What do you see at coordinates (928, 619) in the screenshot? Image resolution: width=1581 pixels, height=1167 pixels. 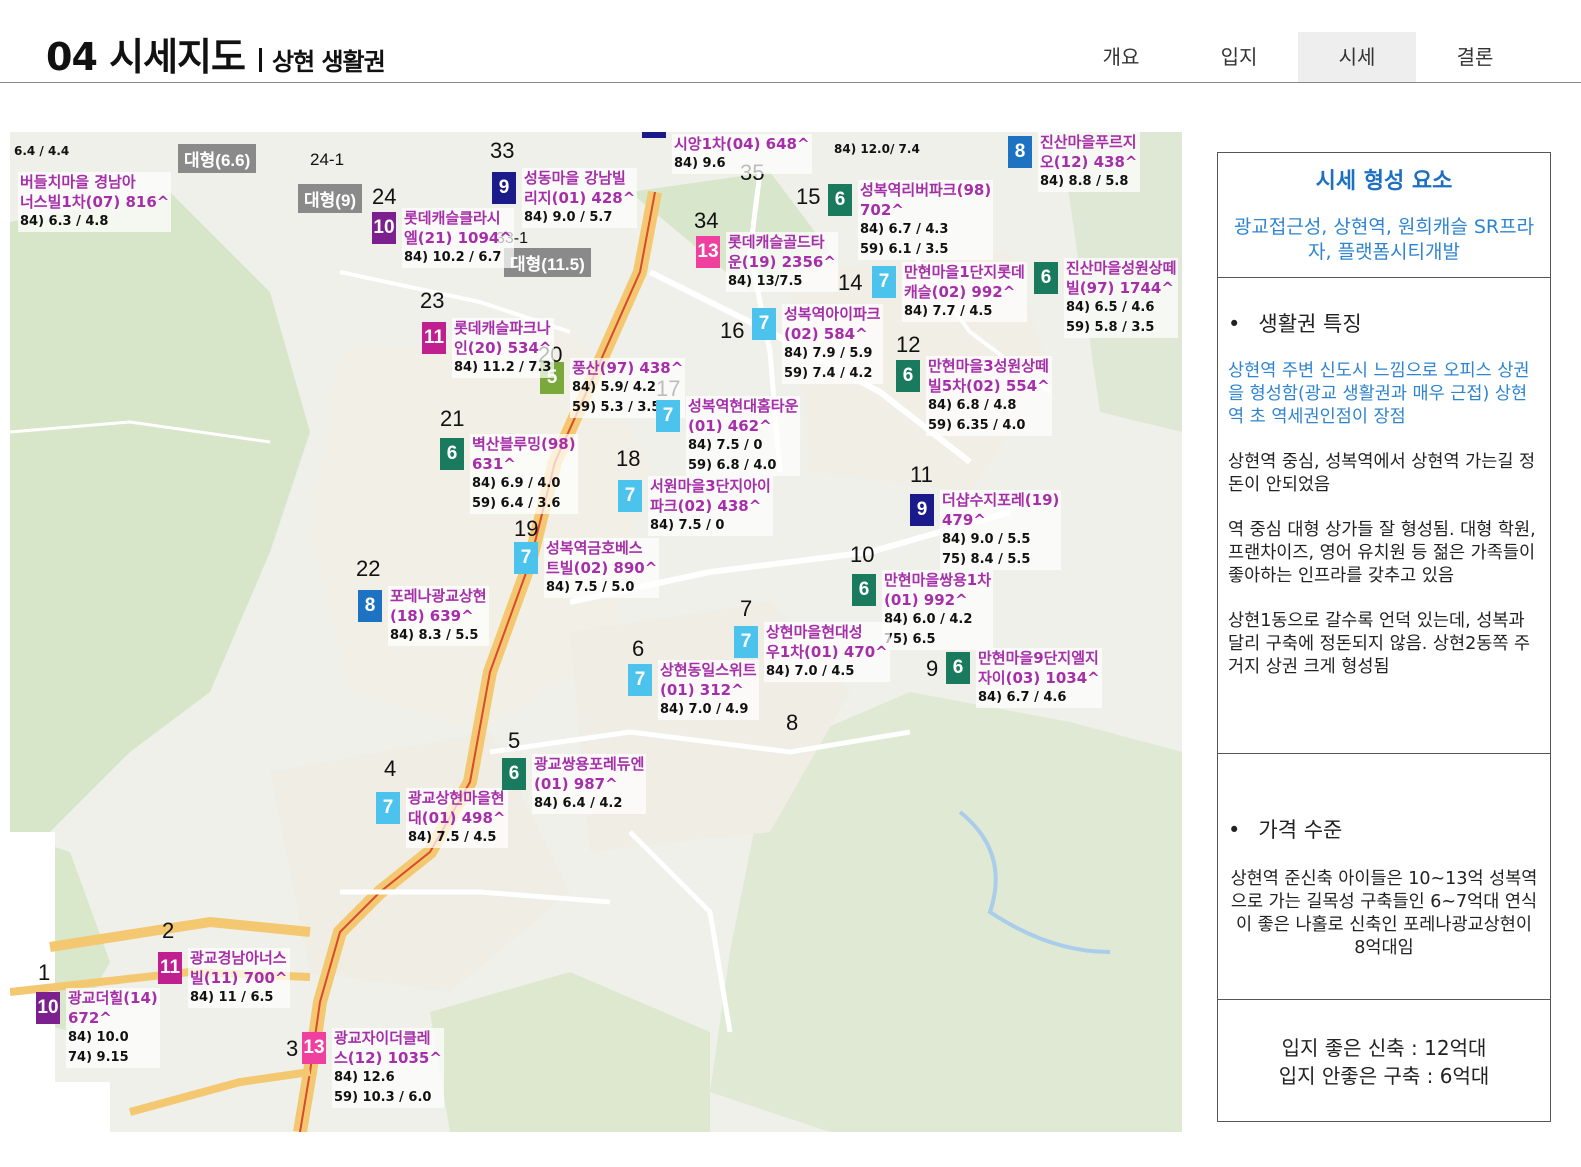 I see `complex-price: 84) 6.0 / 4.2` at bounding box center [928, 619].